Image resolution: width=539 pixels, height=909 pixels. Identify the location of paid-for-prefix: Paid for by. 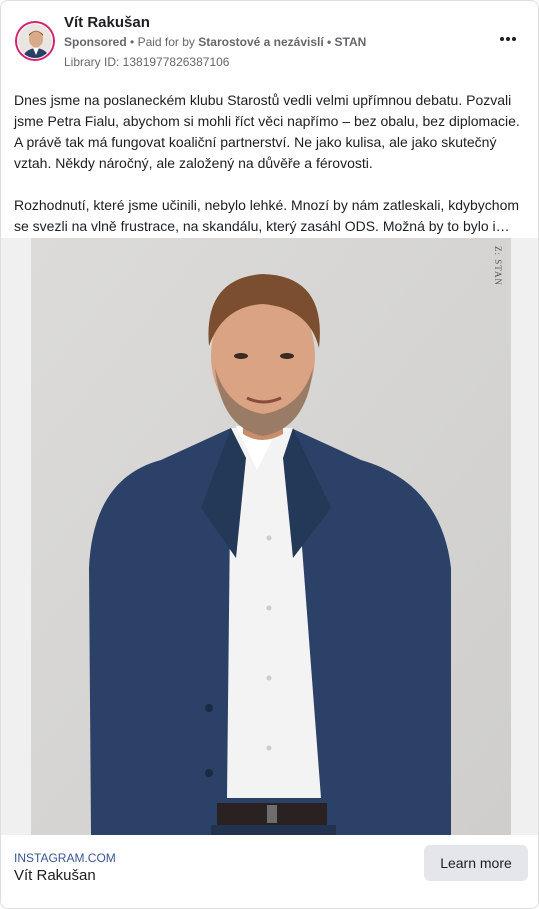
(166, 42).